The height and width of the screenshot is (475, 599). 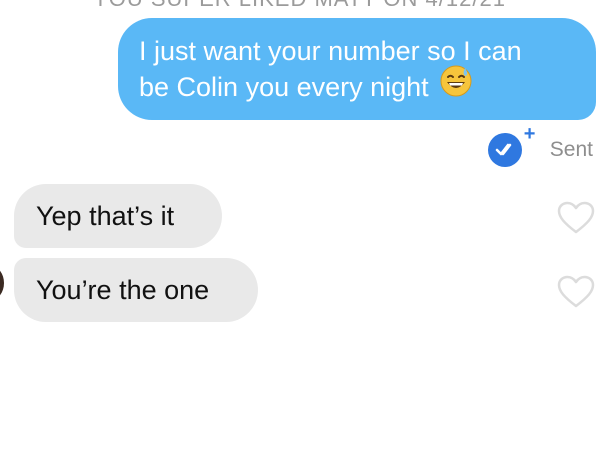 What do you see at coordinates (105, 216) in the screenshot?
I see `message-text: Yep that’s it` at bounding box center [105, 216].